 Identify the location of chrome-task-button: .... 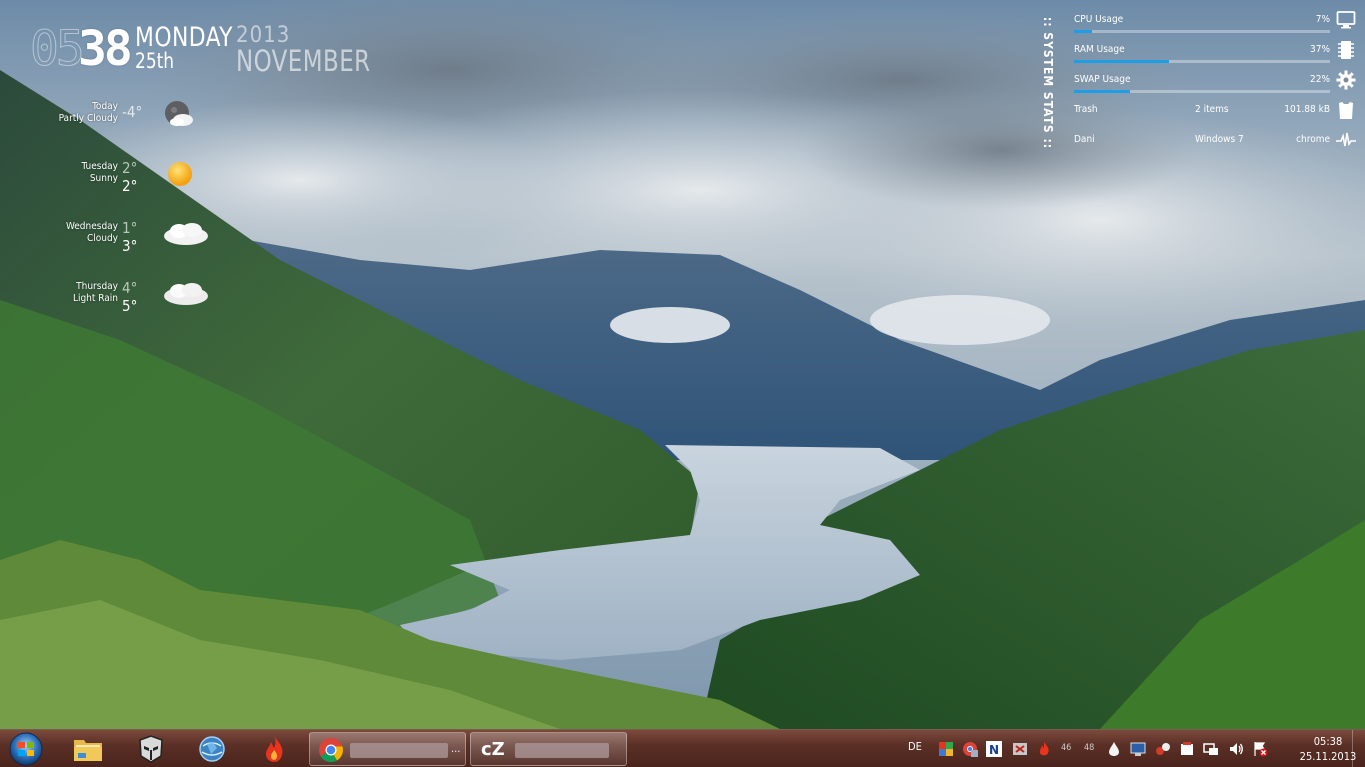
(387, 749).